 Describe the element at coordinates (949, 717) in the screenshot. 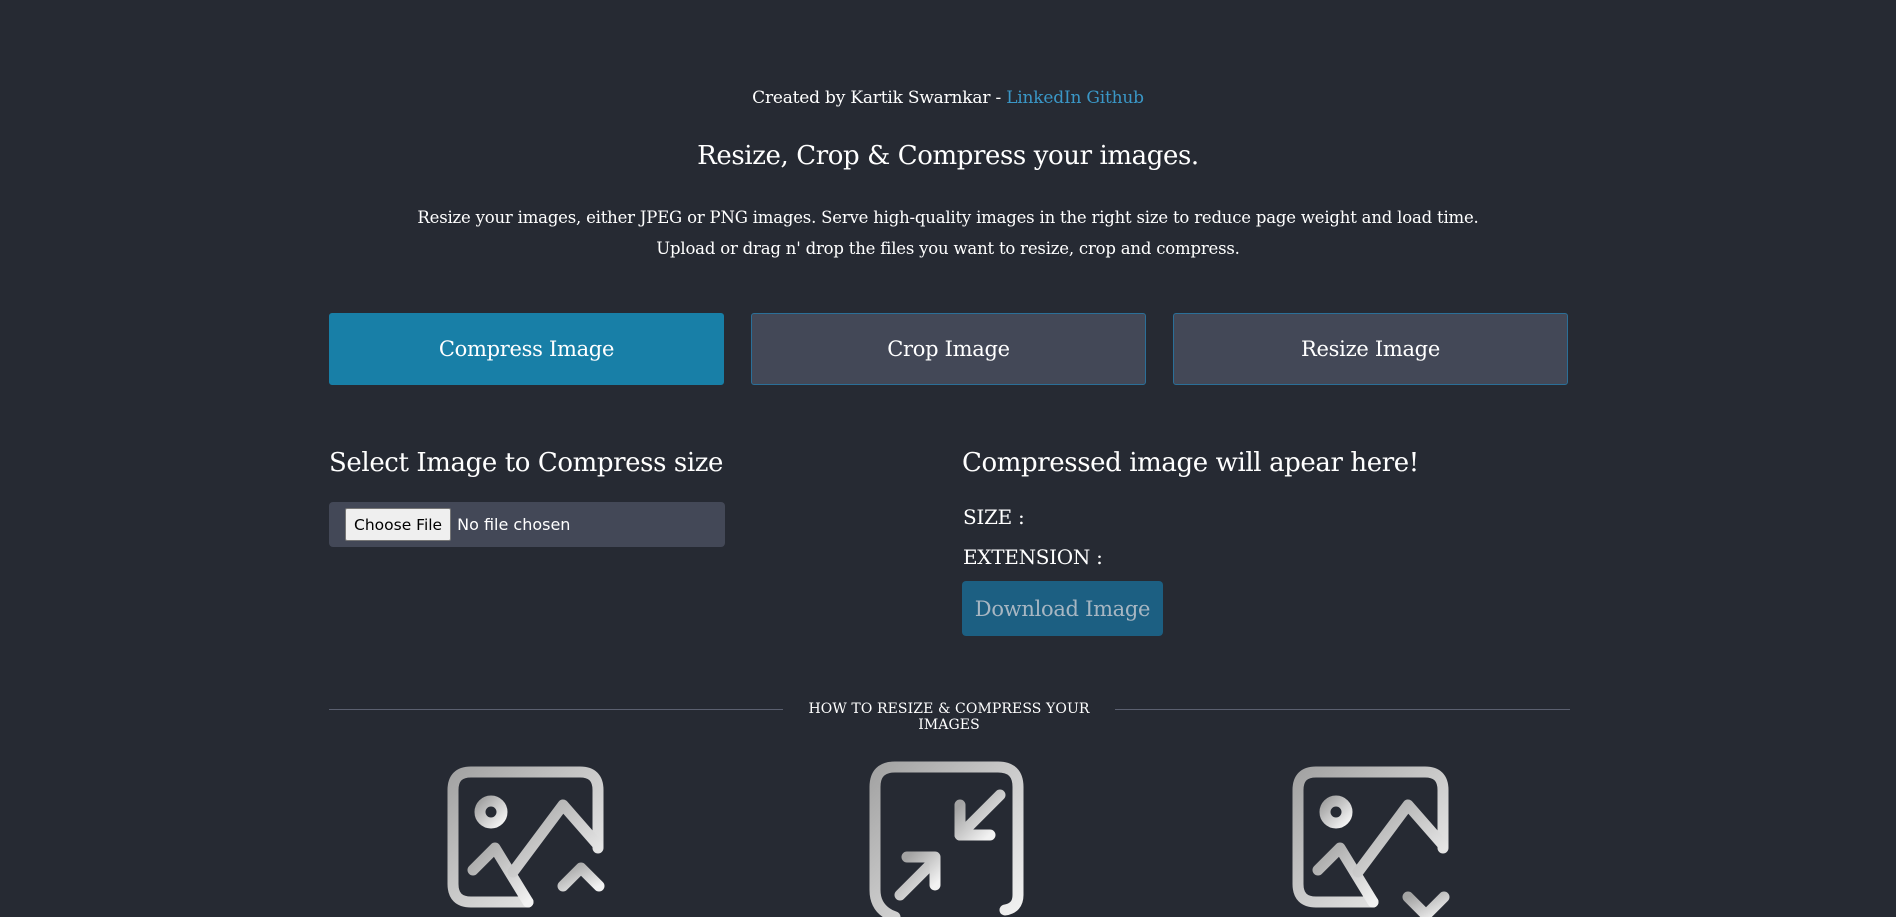

I see `howto-heading: HOW TO RESIZE & COMPRESS YOUR IMAGES` at that location.